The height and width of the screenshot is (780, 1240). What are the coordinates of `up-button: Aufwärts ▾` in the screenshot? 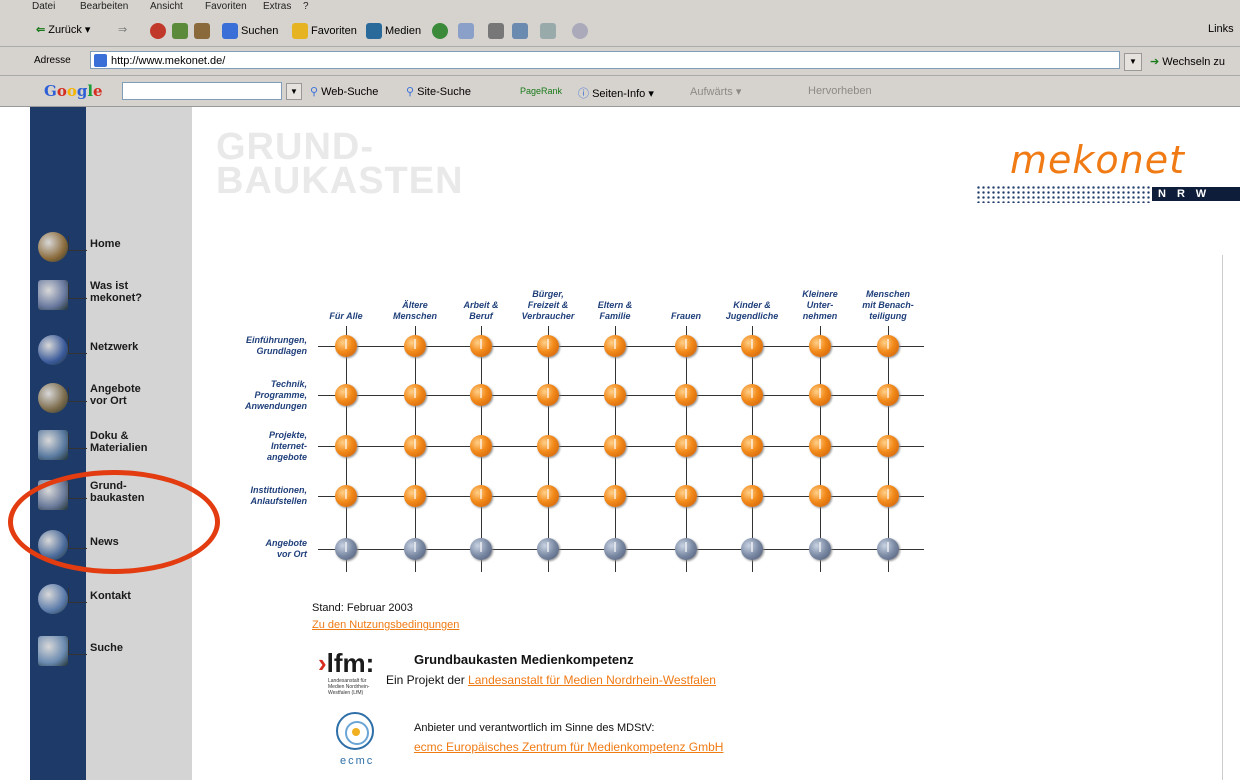 It's located at (715, 91).